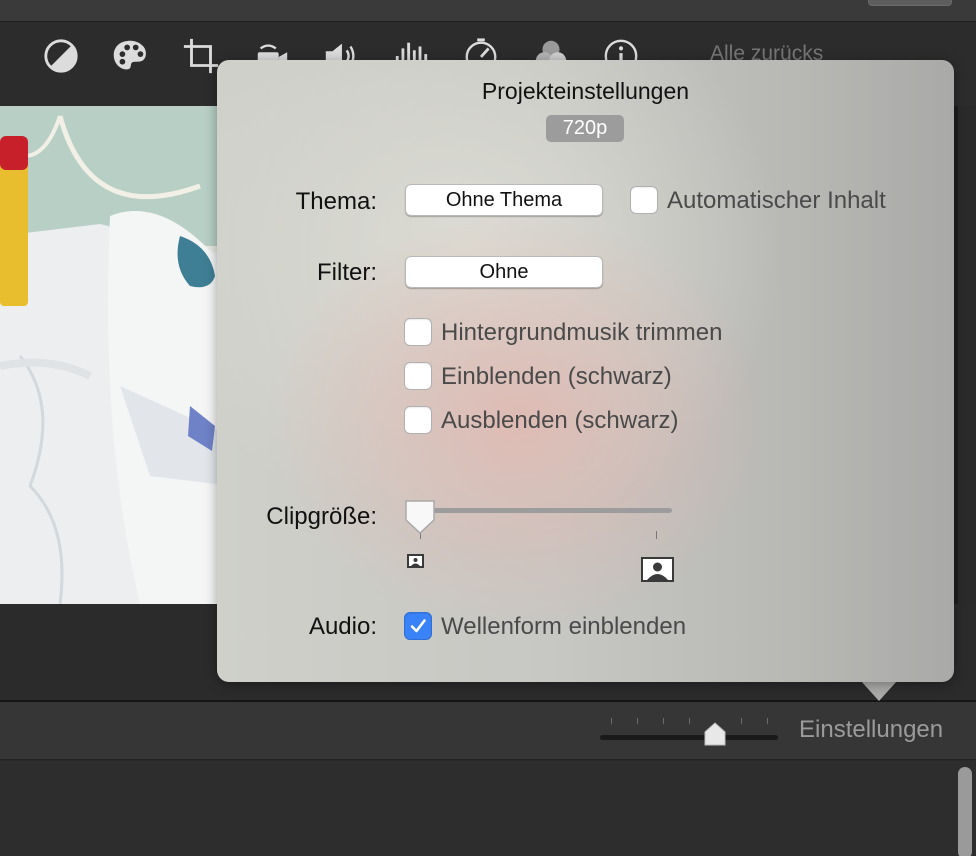 The width and height of the screenshot is (976, 856). I want to click on popover-title: Projekteinstellungen, so click(585, 91).